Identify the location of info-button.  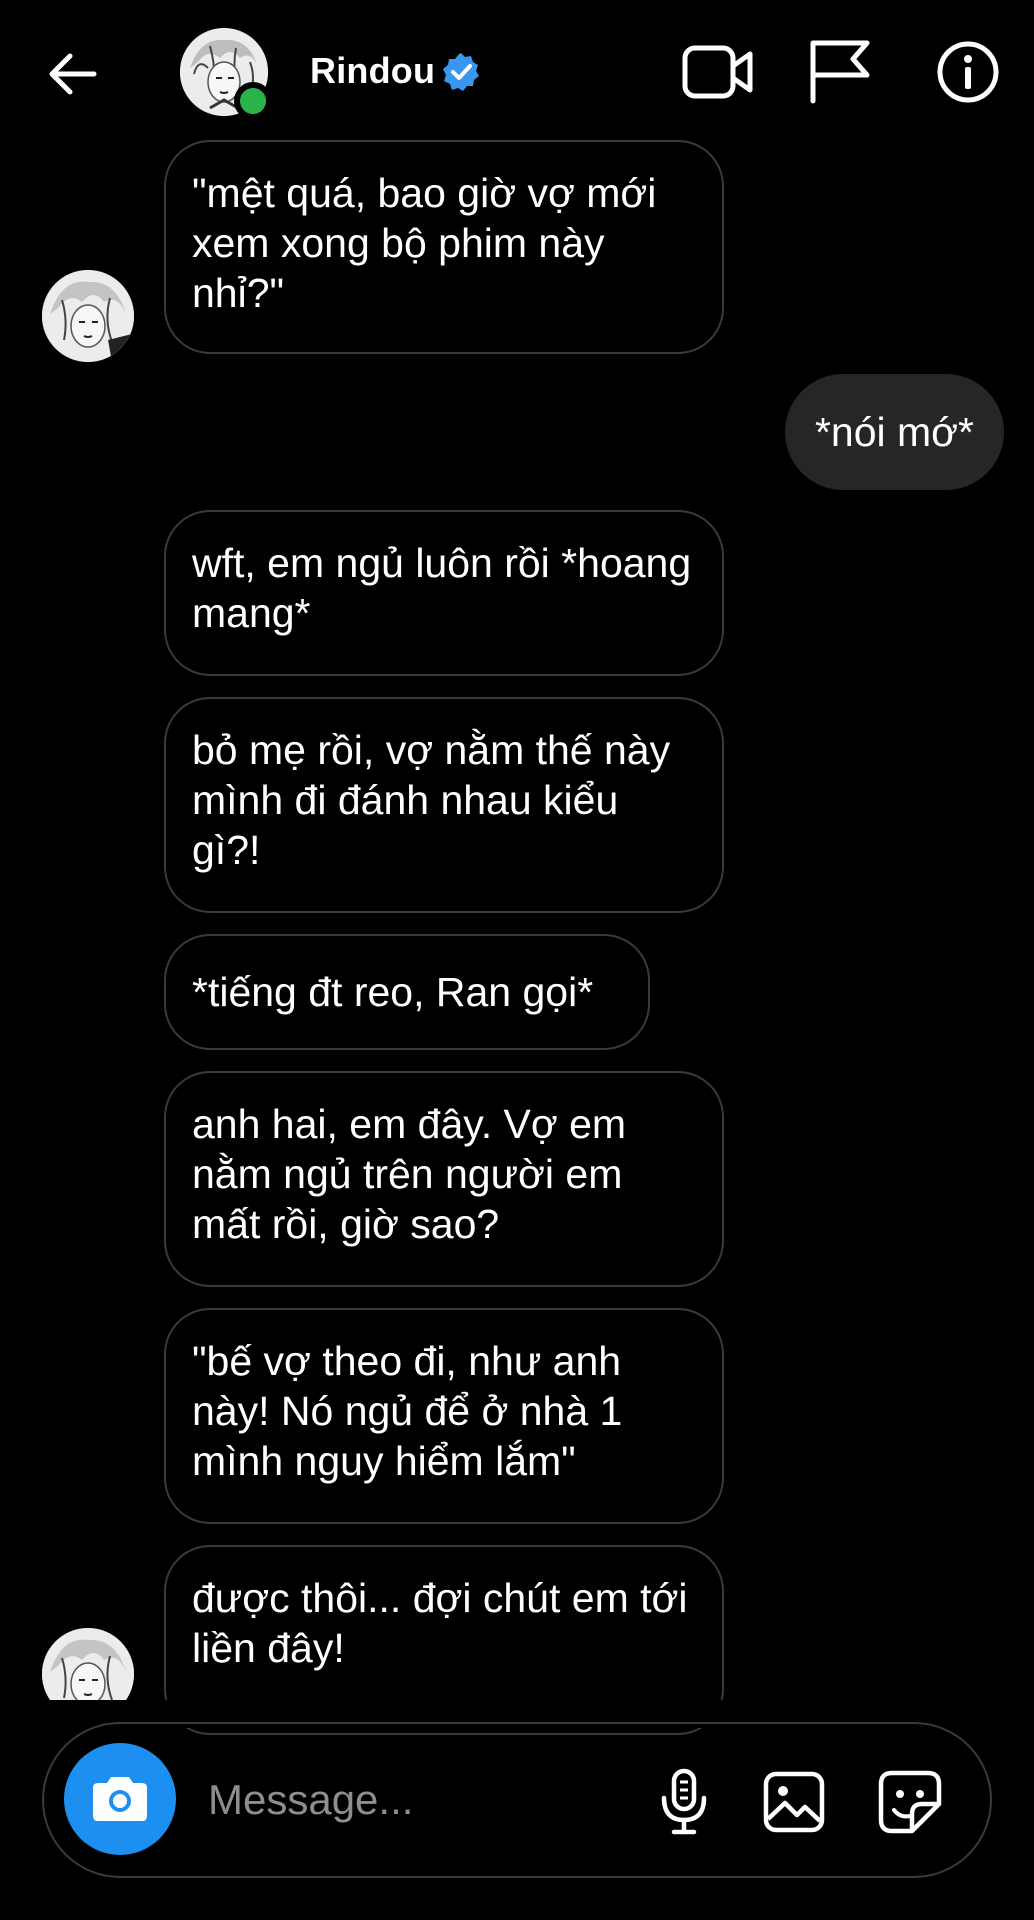
(968, 72).